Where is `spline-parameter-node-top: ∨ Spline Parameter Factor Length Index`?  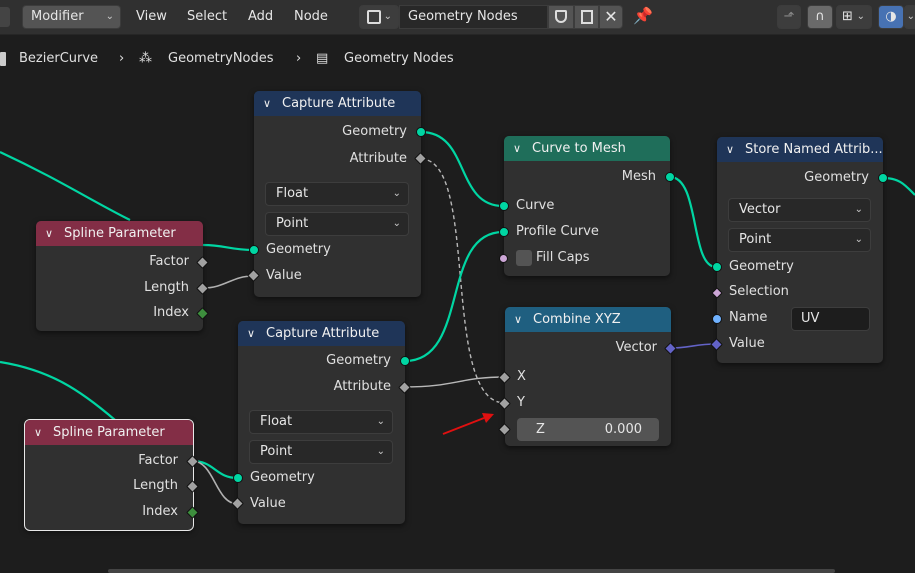
spline-parameter-node-top: ∨ Spline Parameter Factor Length Index is located at coordinates (122, 276).